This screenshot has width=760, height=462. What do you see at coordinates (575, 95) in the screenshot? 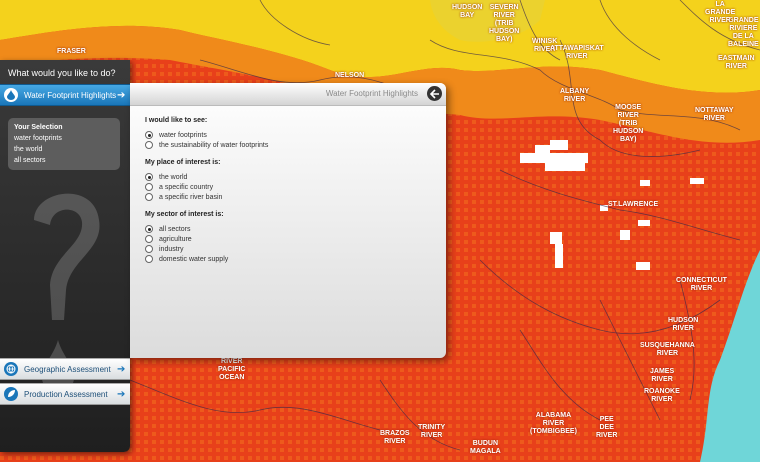
I see `map-label-albany-river: ALBANY RIVER` at bounding box center [575, 95].